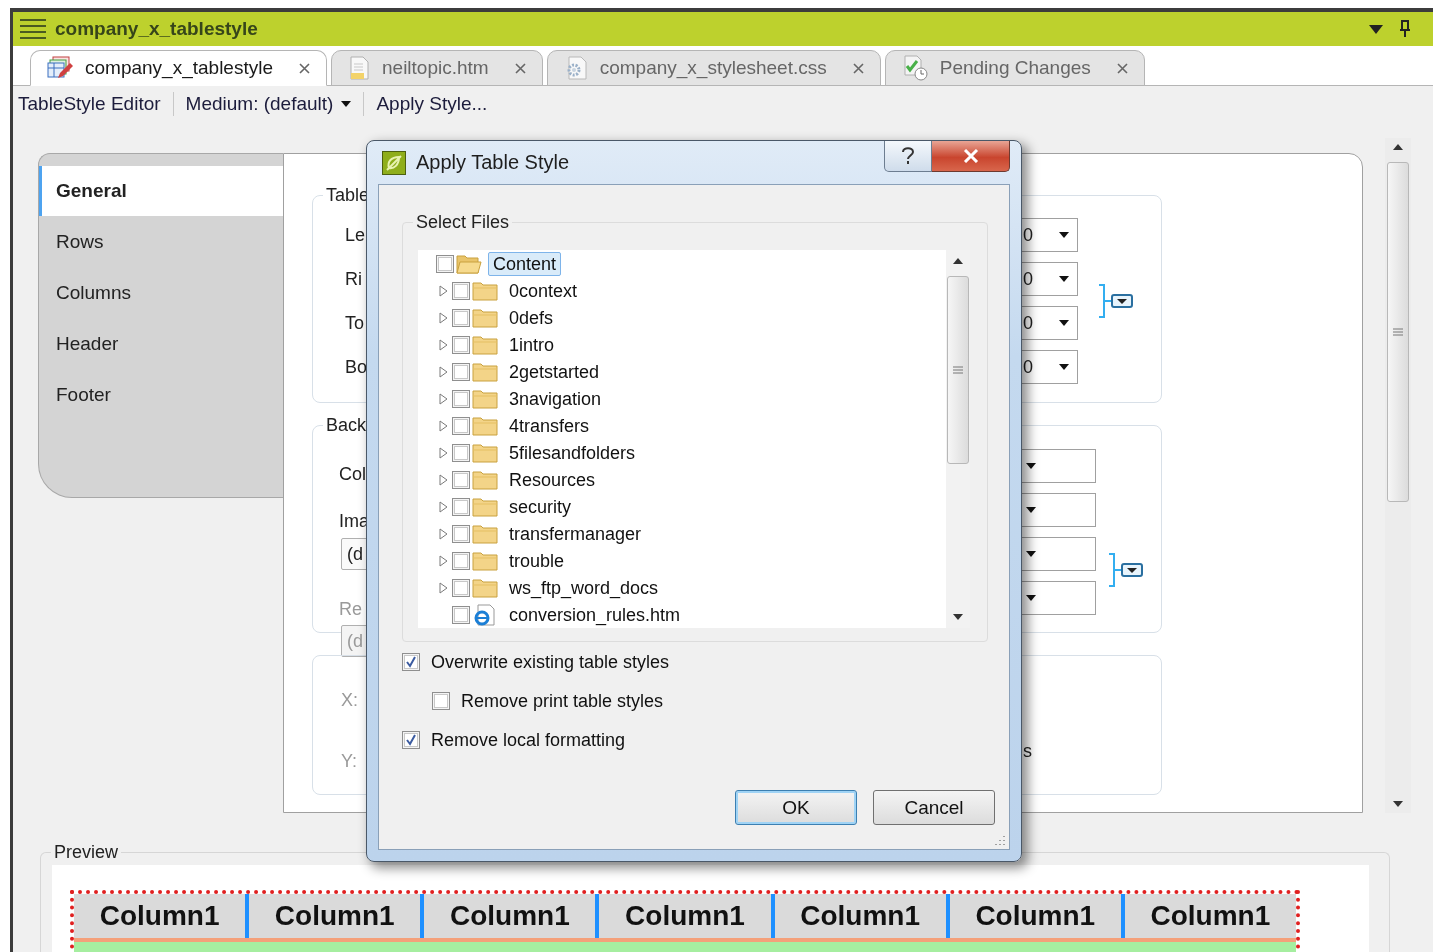  Describe the element at coordinates (532, 344) in the screenshot. I see `tree-item: 1intro` at that location.